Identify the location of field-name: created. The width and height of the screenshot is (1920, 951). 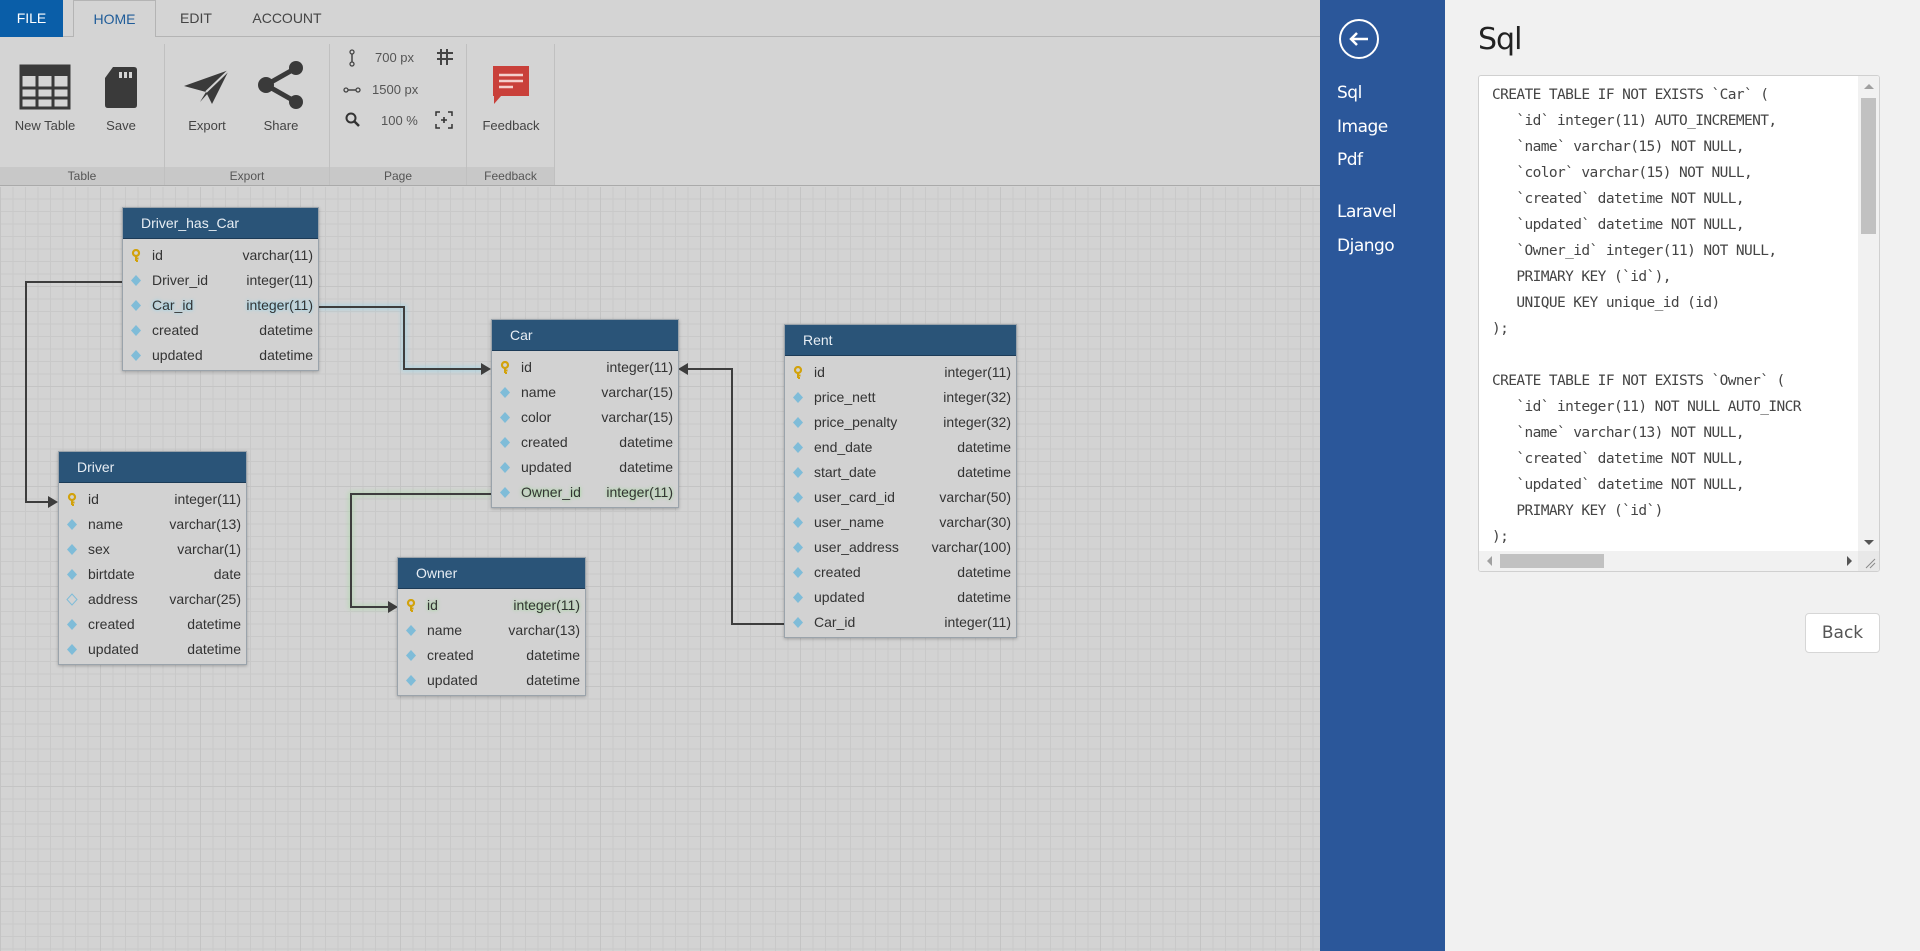
(450, 655).